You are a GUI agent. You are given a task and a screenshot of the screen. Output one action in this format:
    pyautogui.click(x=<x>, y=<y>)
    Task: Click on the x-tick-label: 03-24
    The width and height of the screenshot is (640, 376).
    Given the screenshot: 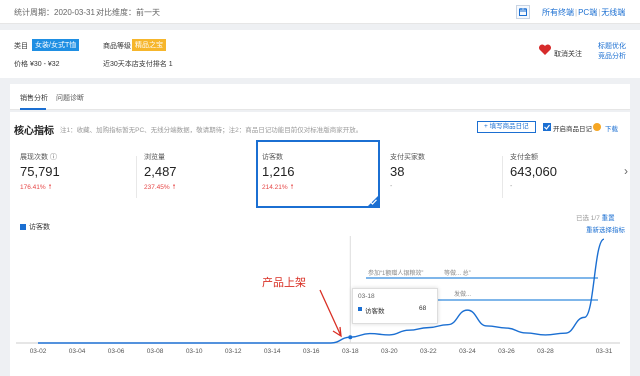 What is the action you would take?
    pyautogui.click(x=467, y=351)
    